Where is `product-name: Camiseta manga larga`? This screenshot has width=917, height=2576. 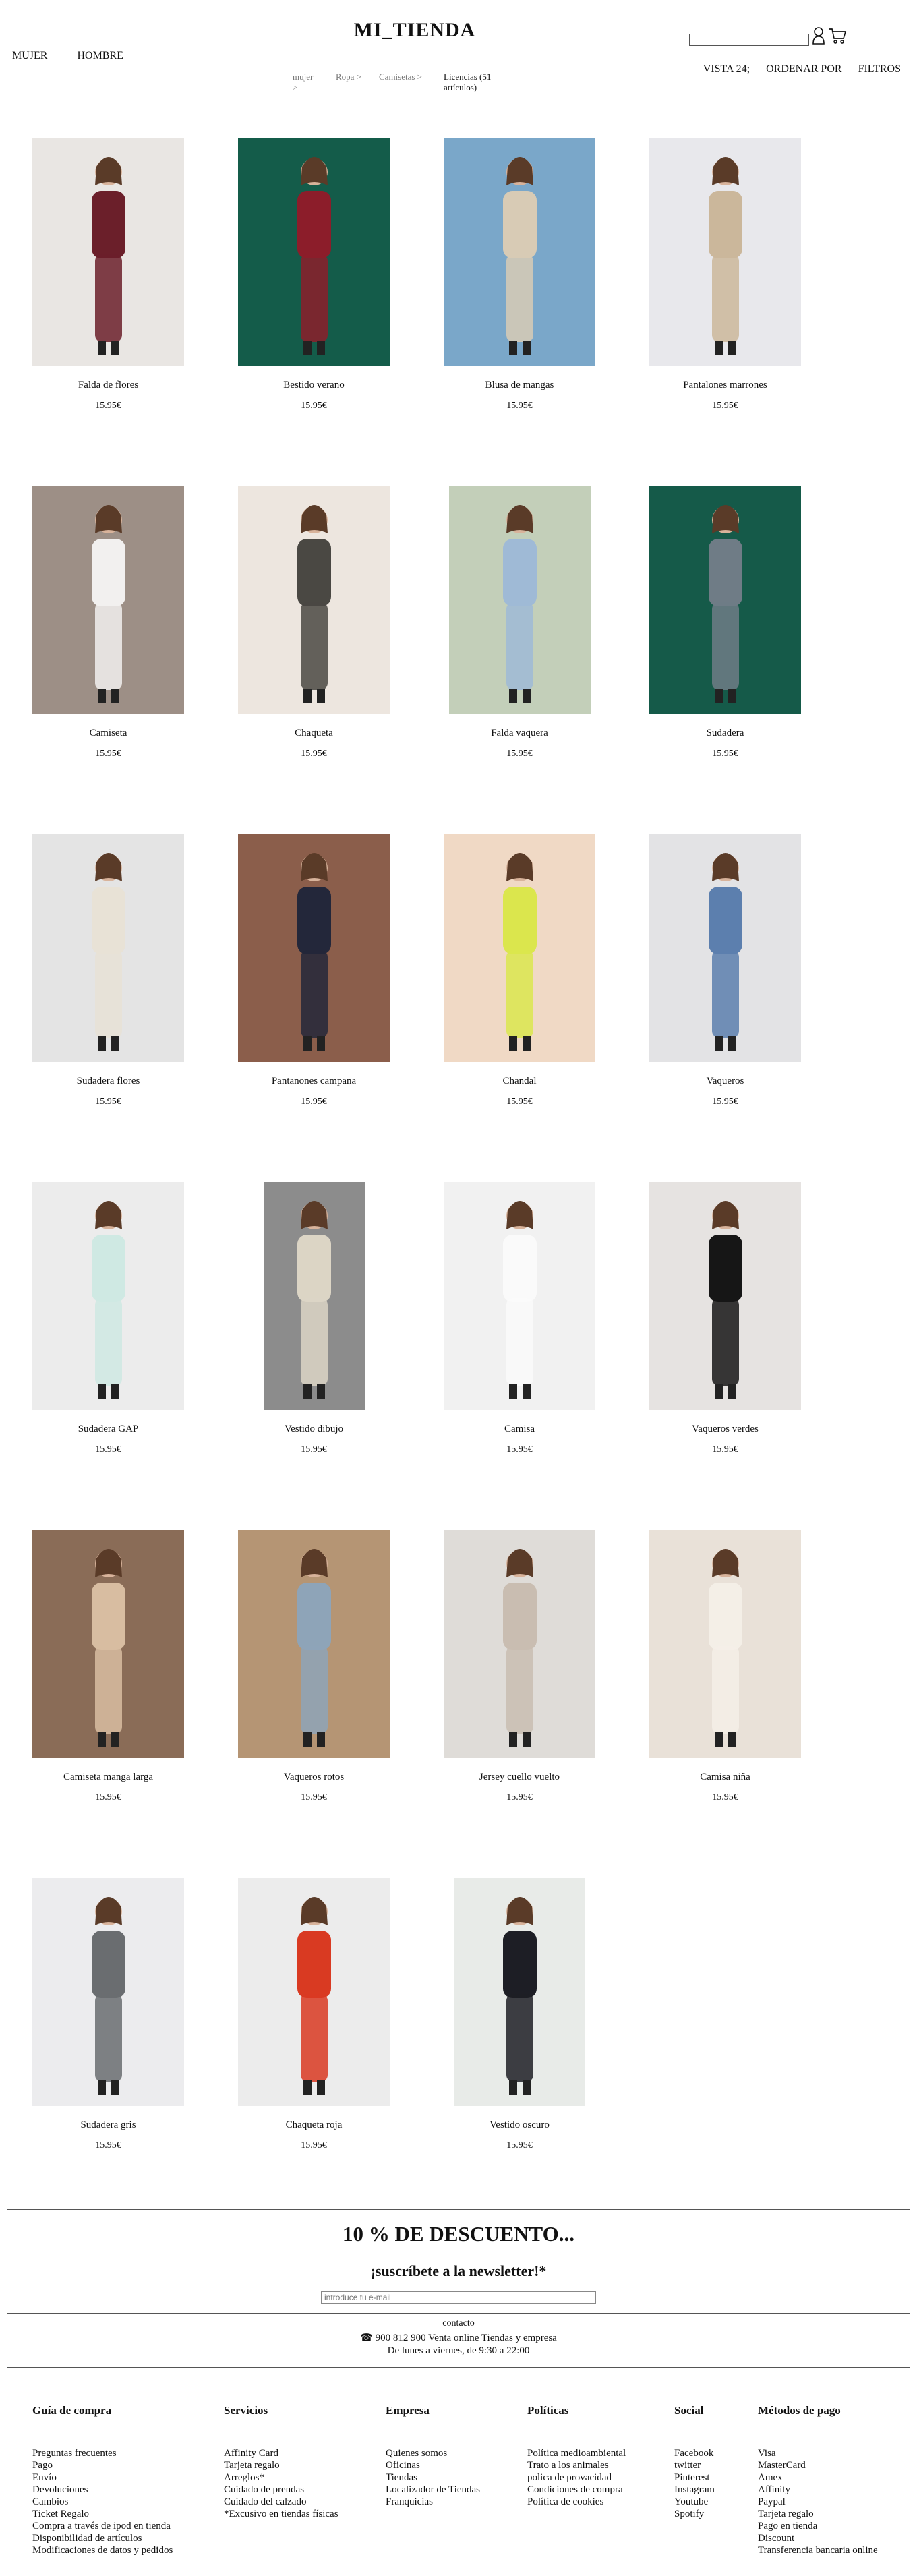
product-name: Camiseta manga larga is located at coordinates (108, 1778).